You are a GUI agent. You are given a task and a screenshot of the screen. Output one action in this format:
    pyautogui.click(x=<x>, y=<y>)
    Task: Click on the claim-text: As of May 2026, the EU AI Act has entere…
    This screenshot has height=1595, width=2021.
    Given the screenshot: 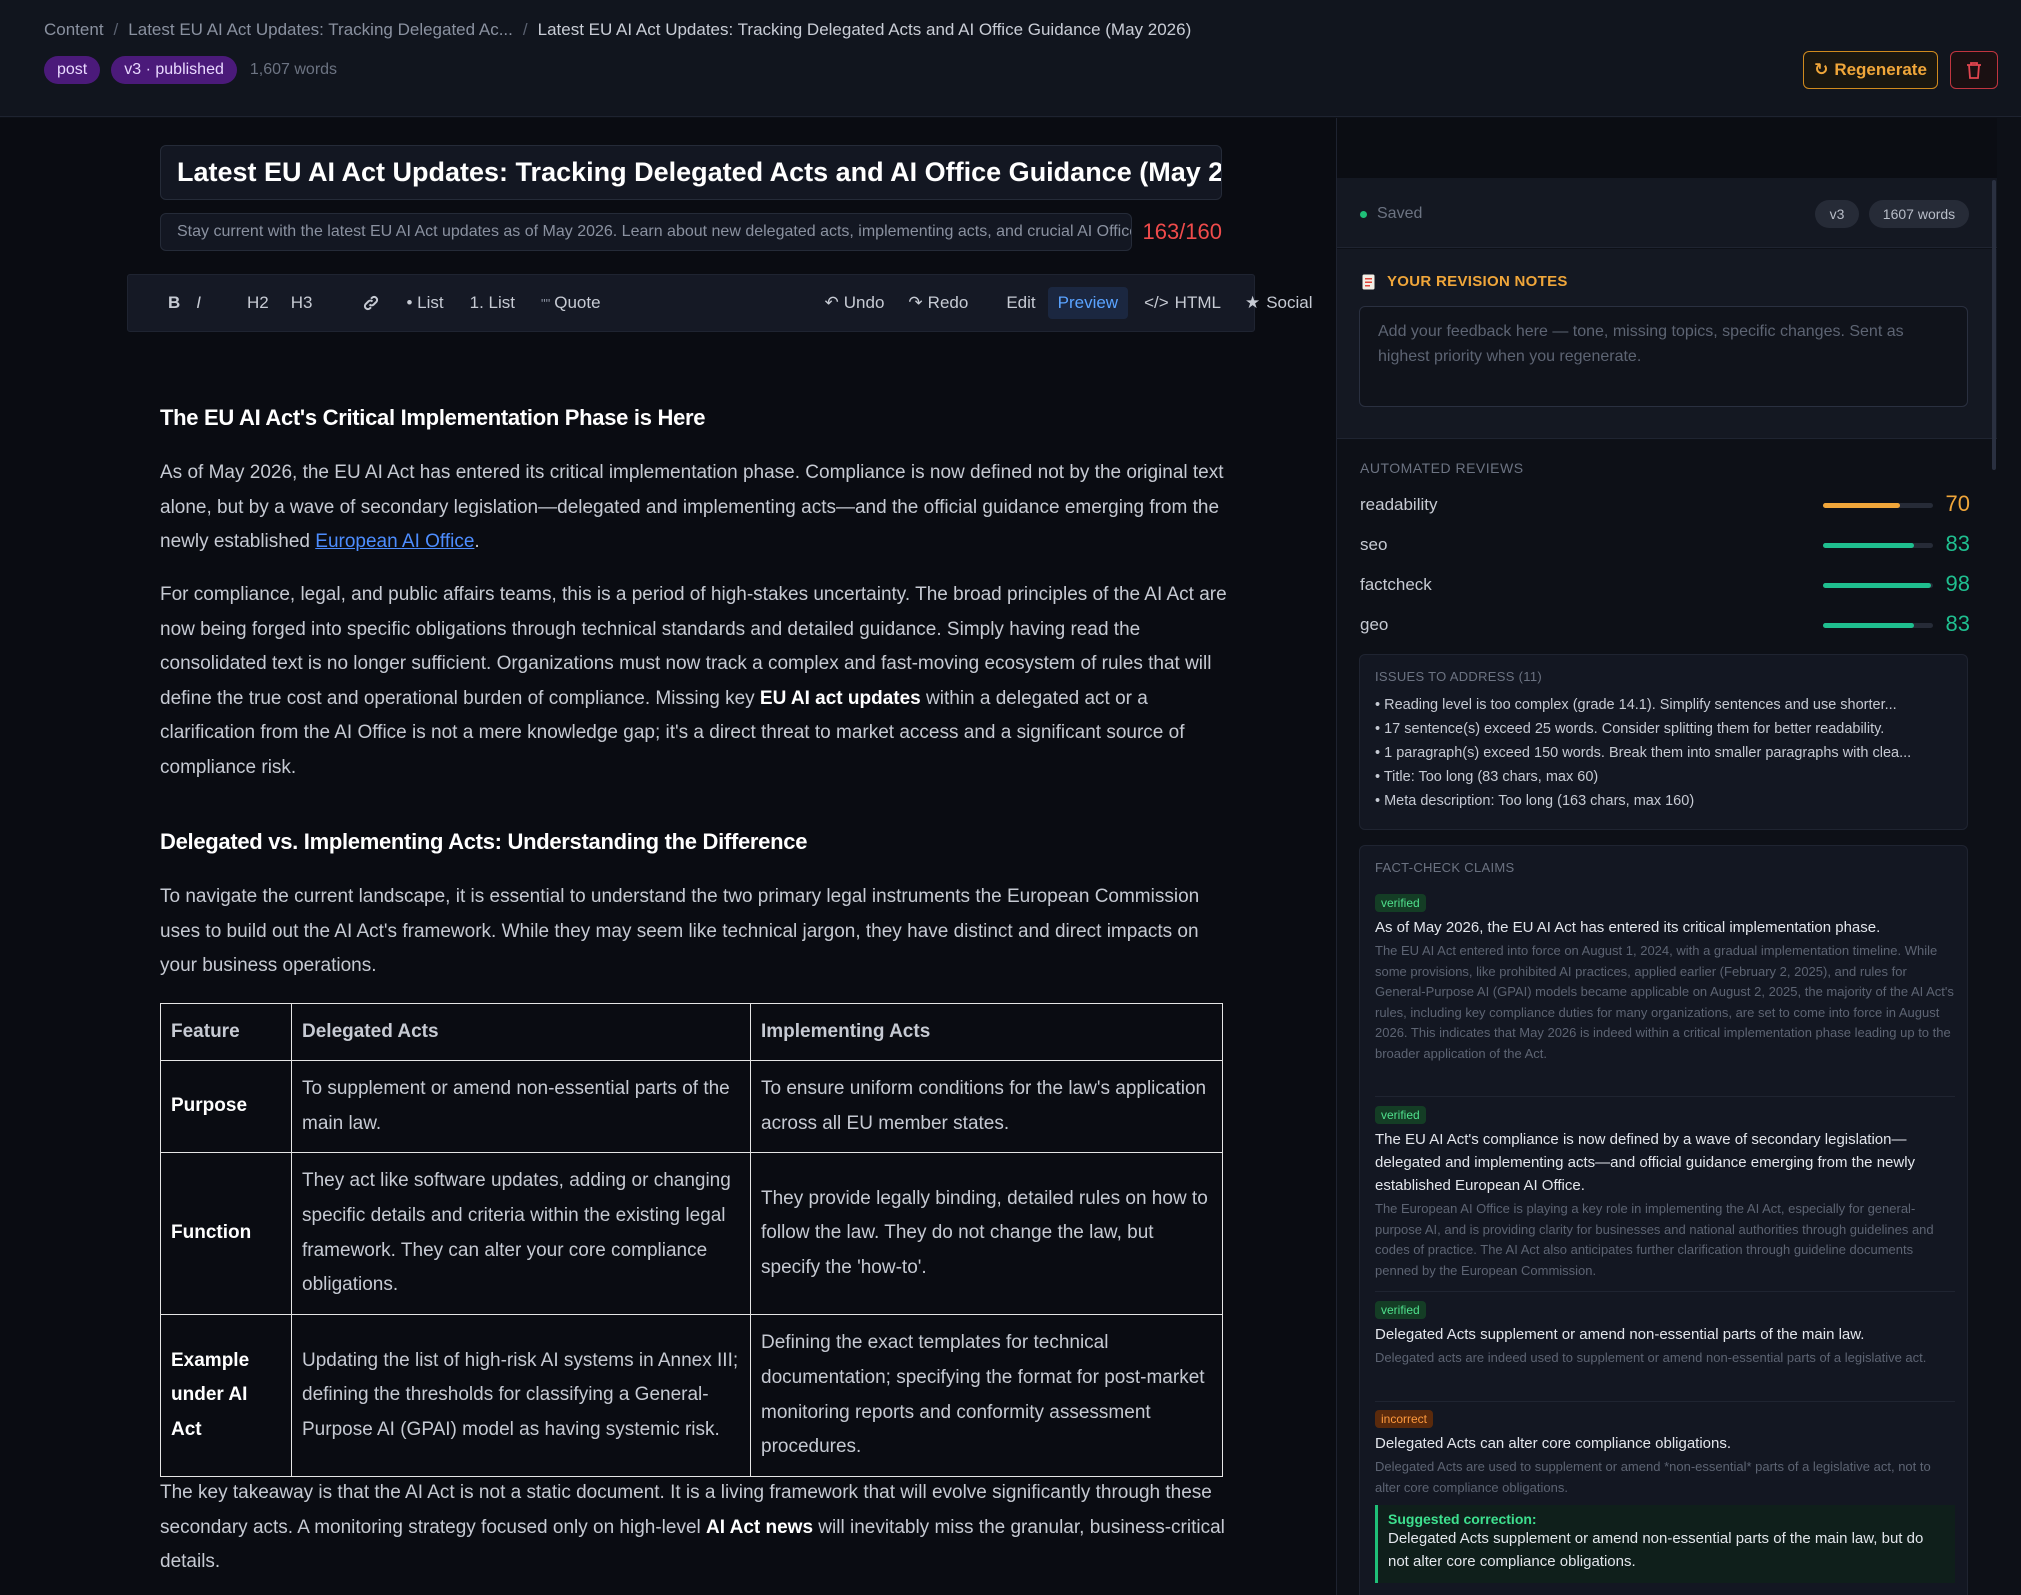 What is the action you would take?
    pyautogui.click(x=1628, y=927)
    